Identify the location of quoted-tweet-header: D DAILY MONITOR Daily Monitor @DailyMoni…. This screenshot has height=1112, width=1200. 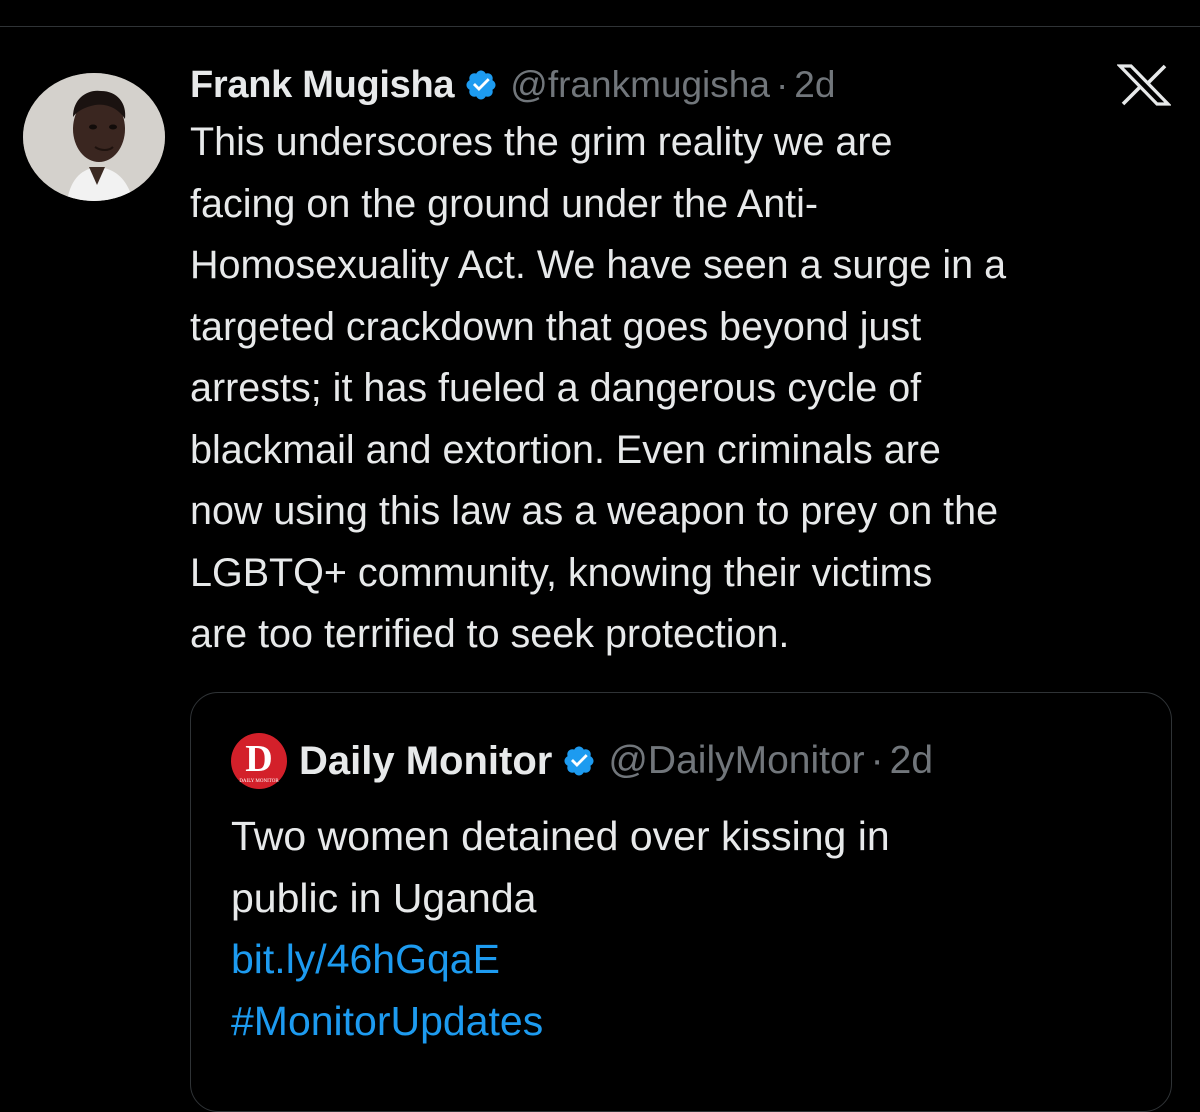
(582, 761).